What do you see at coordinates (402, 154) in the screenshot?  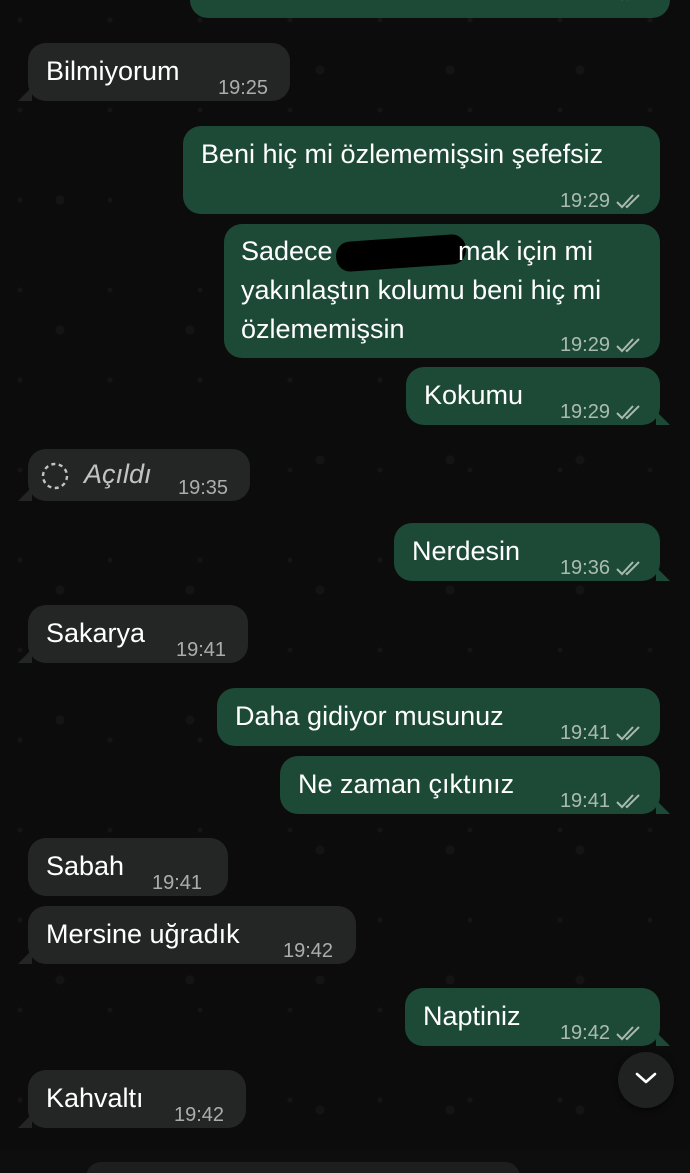 I see `message-text: Beni hiç mi özlememişsin şefefsiz` at bounding box center [402, 154].